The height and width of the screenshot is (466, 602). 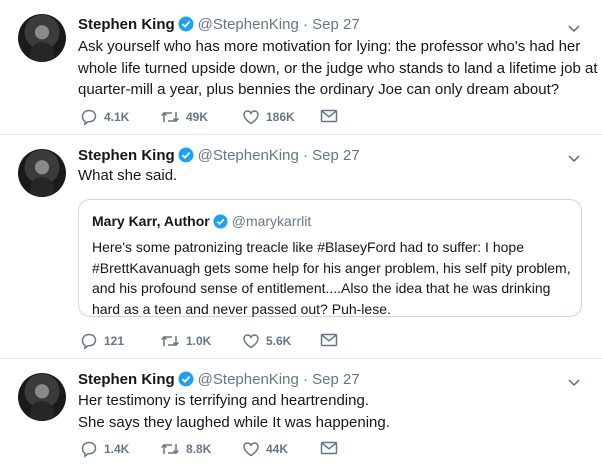 What do you see at coordinates (265, 449) in the screenshot?
I see `like-button: 44K` at bounding box center [265, 449].